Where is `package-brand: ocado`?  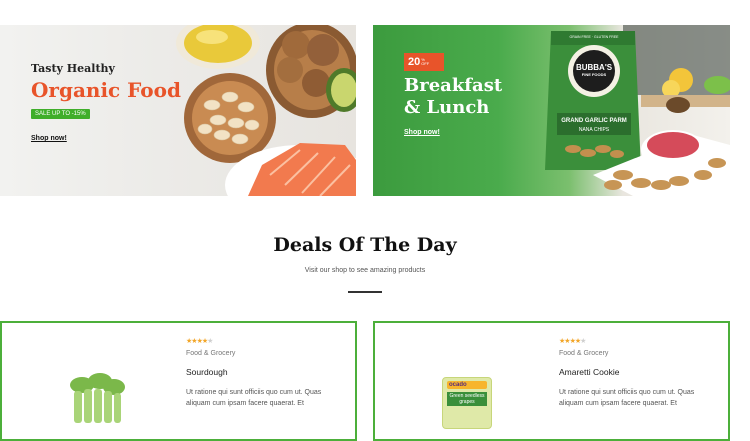
package-brand: ocado is located at coordinates (467, 385).